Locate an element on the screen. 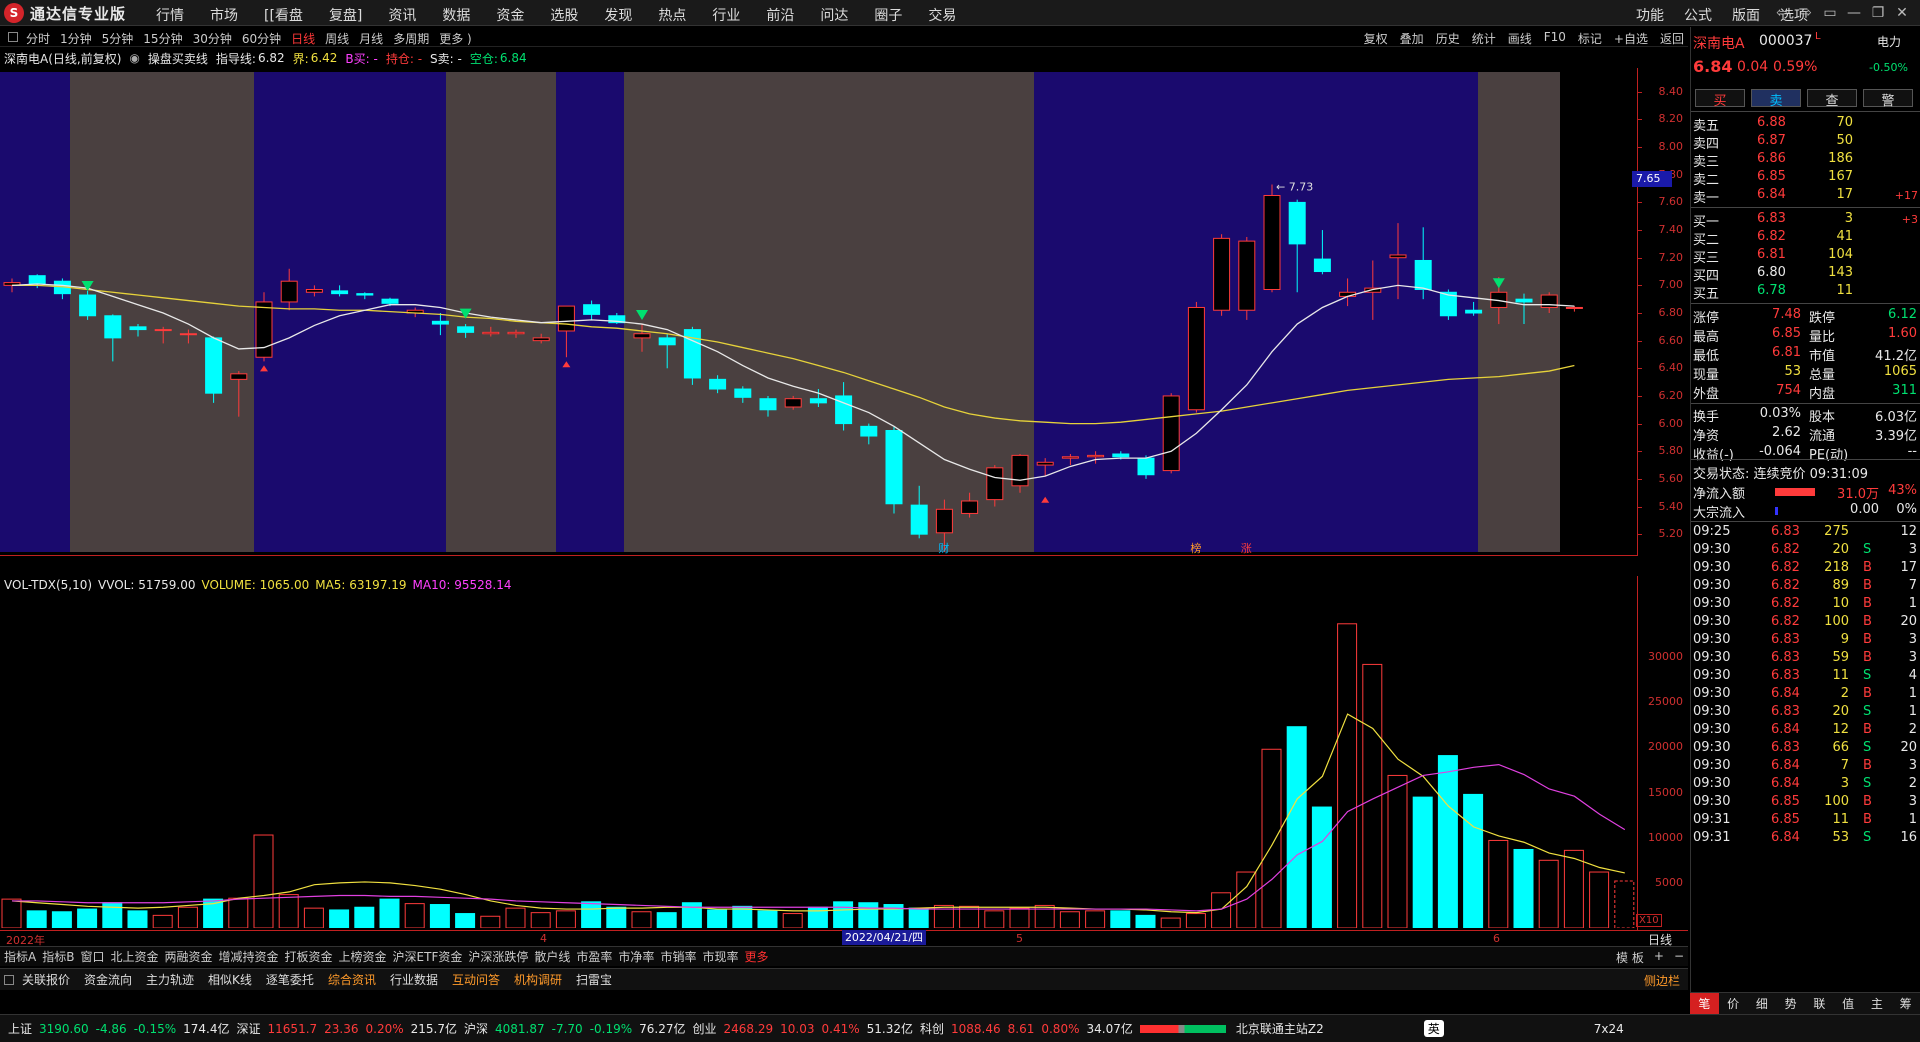 The width and height of the screenshot is (1920, 1042). indicator-tab-11: 市盈率 is located at coordinates (594, 956).